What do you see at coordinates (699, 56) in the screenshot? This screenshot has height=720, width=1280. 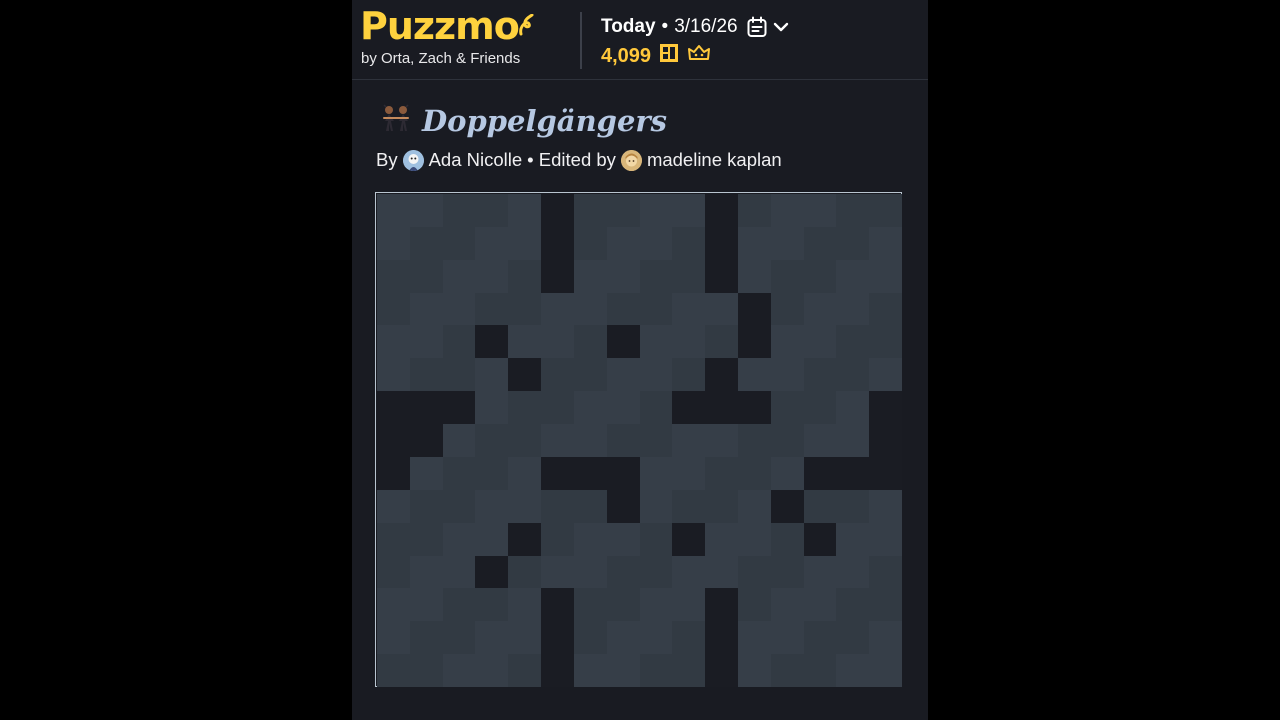 I see `crown-icon` at bounding box center [699, 56].